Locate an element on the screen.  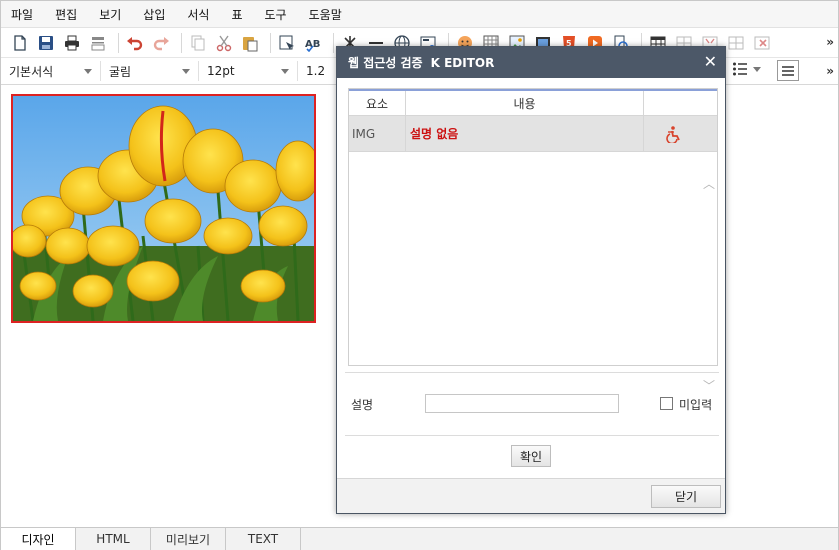
column-header-content: 내용 is located at coordinates (525, 103).